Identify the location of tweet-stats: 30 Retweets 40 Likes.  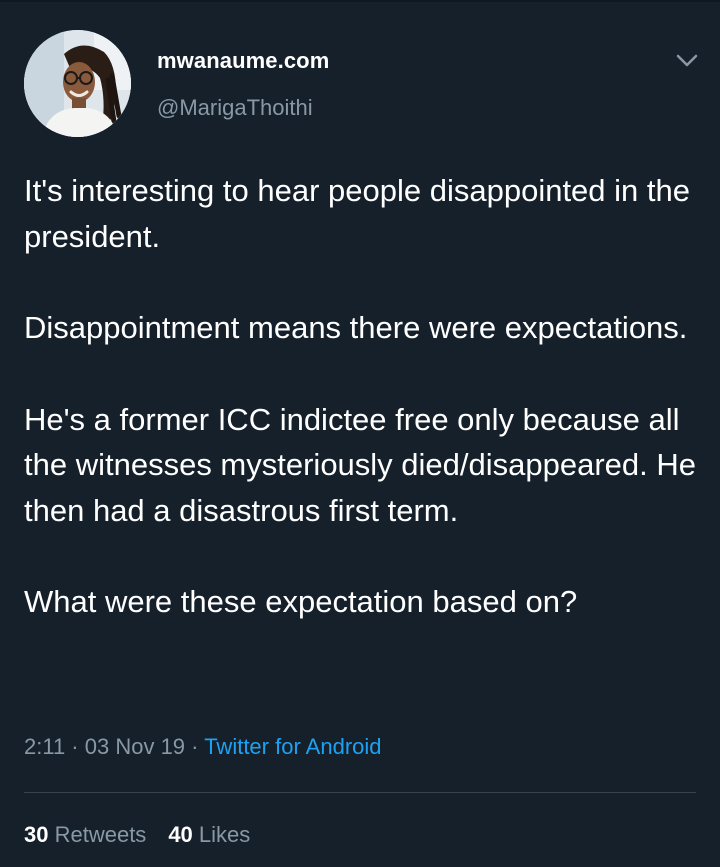
(137, 835).